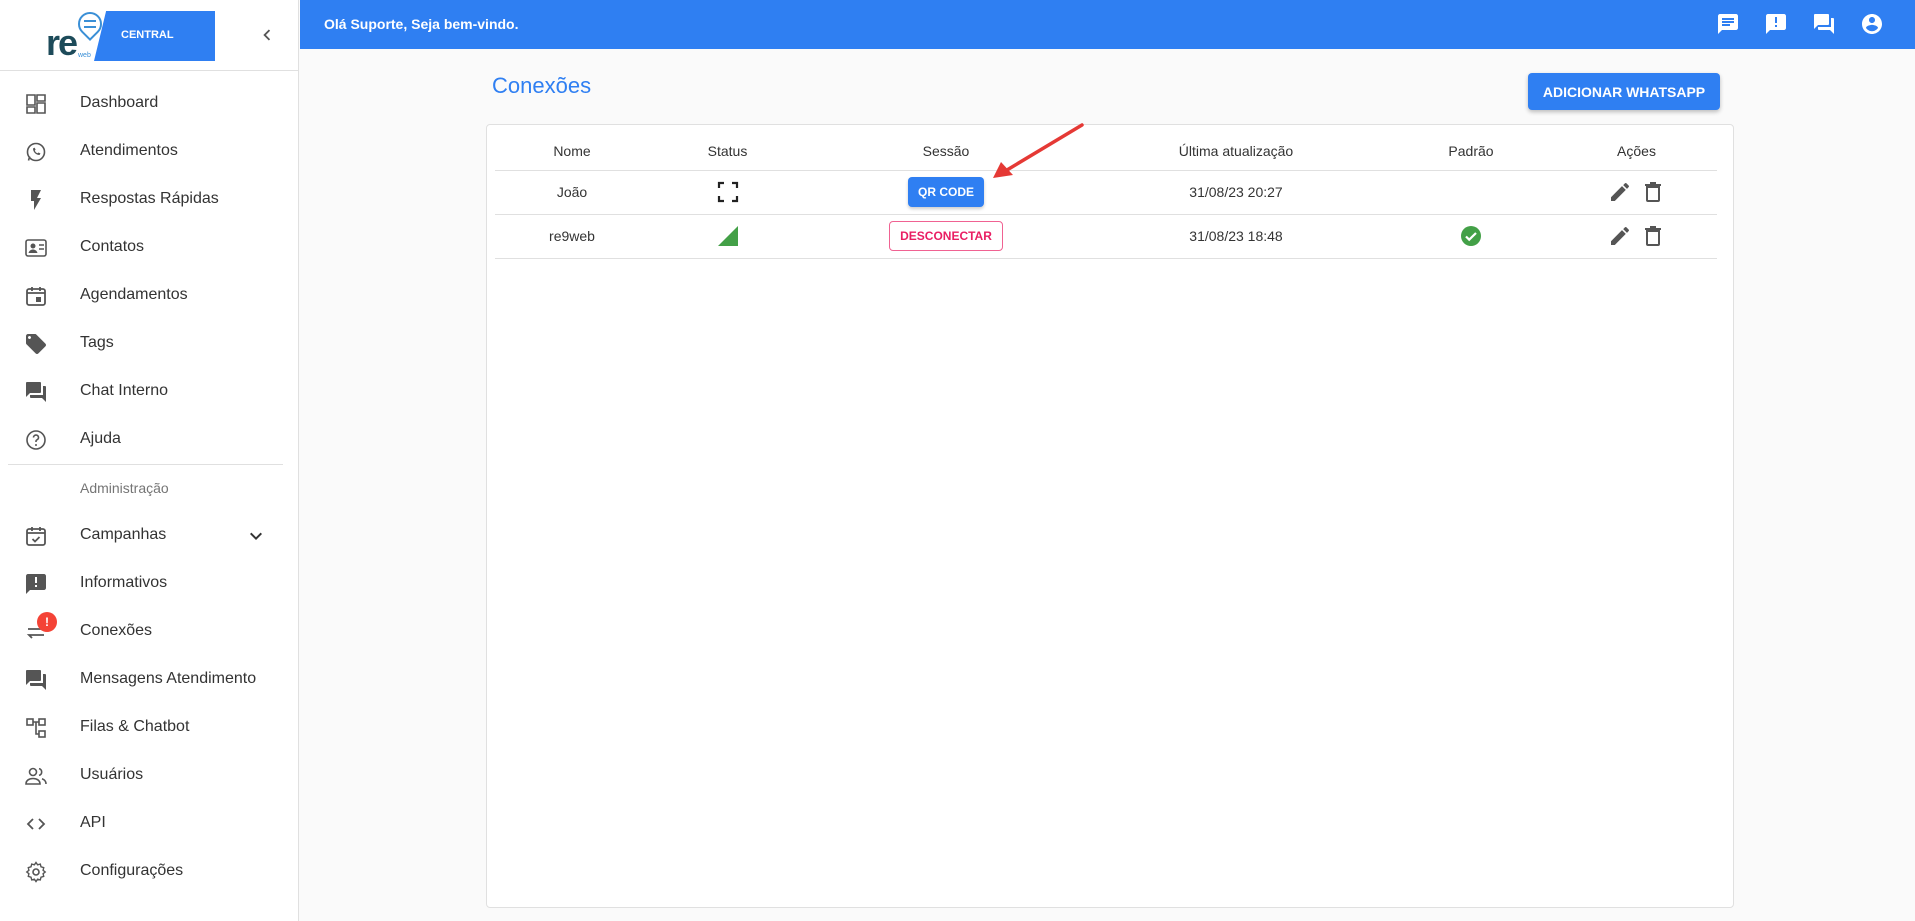 The width and height of the screenshot is (1915, 921). I want to click on sidebar-item-mensagens-atendimento: Mensagens Atendimento, so click(149, 679).